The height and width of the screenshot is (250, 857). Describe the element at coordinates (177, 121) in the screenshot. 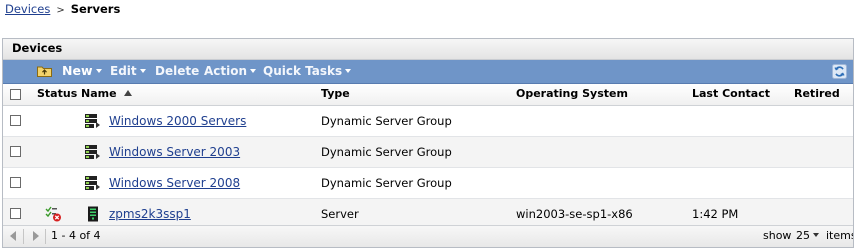

I see `row-name-link: Windows 2000 Servers` at that location.